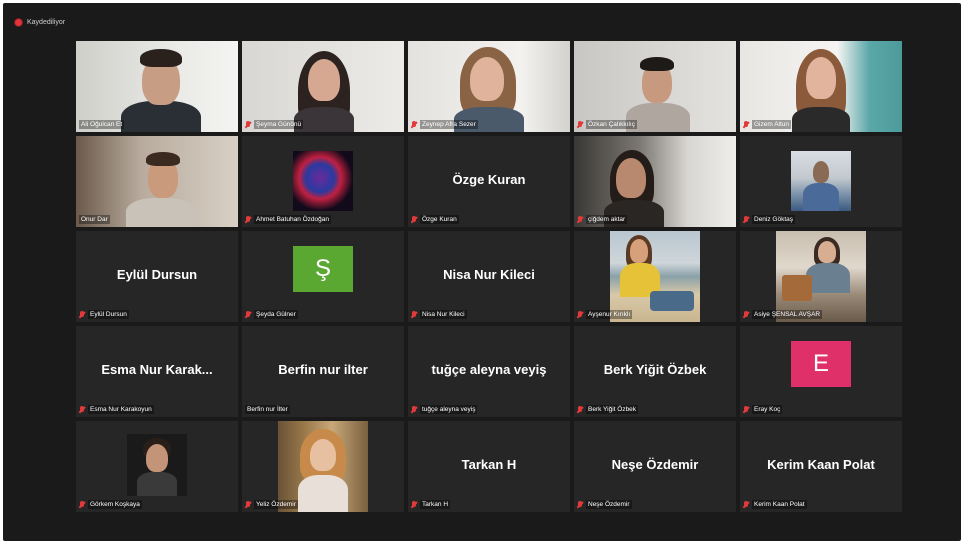  I want to click on participant-name: Eylül Dursun, so click(108, 314).